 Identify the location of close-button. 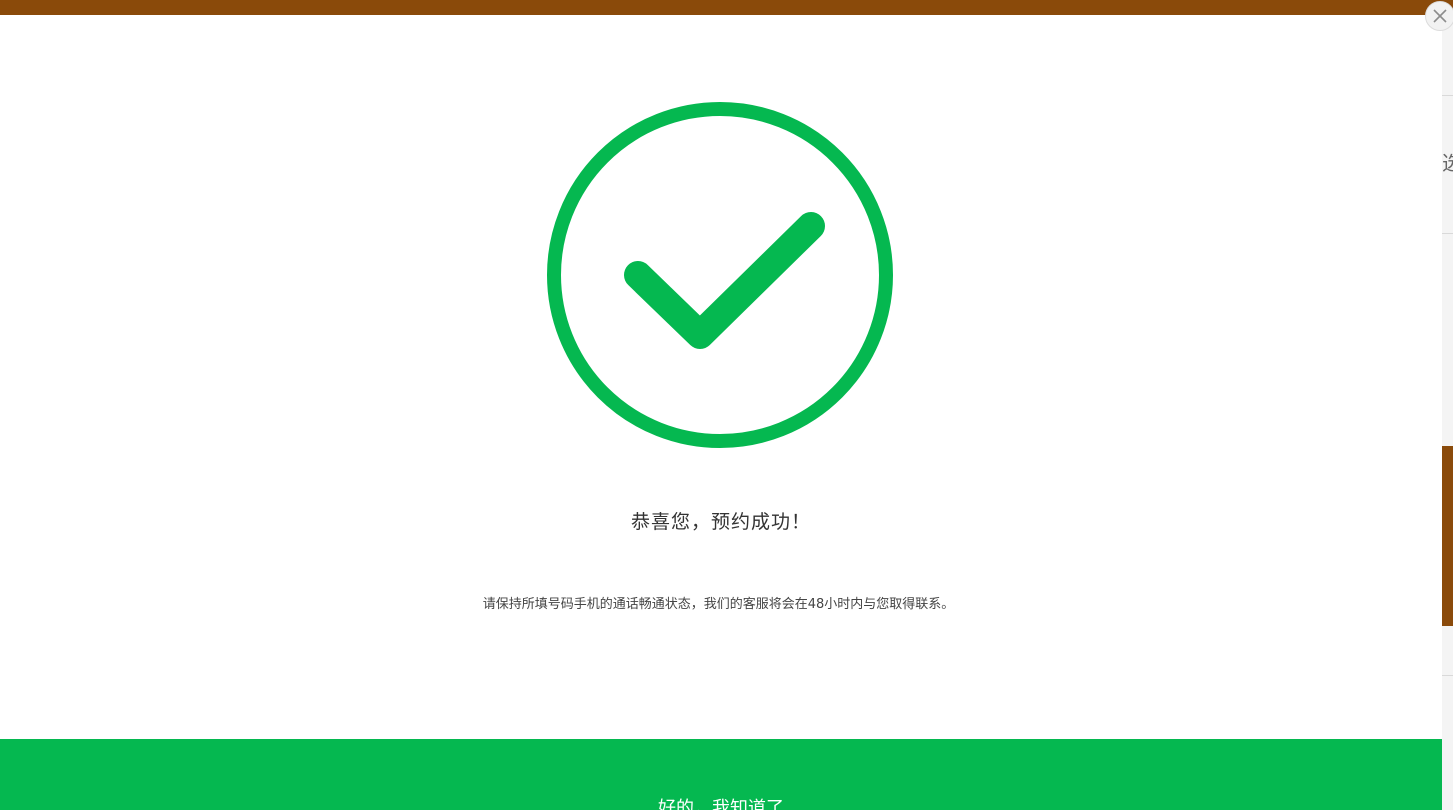
(1439, 16).